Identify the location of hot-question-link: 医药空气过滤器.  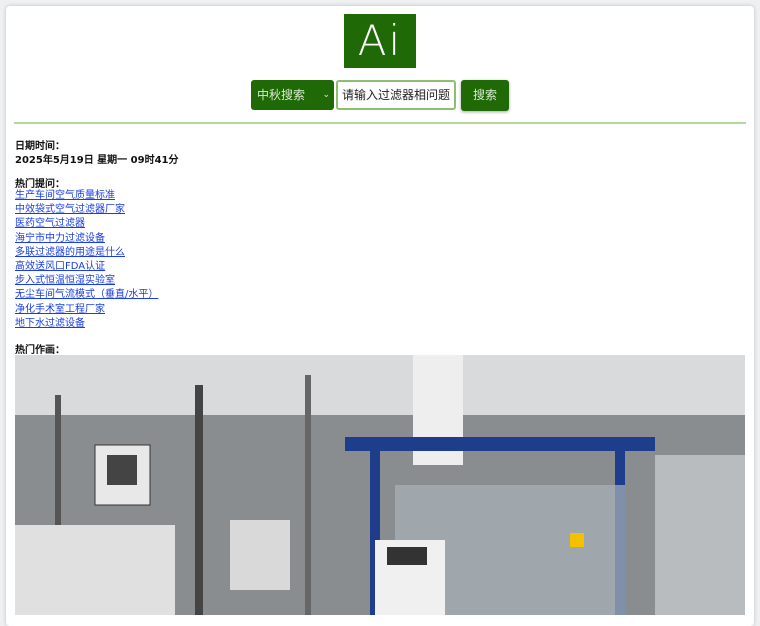
(86, 224).